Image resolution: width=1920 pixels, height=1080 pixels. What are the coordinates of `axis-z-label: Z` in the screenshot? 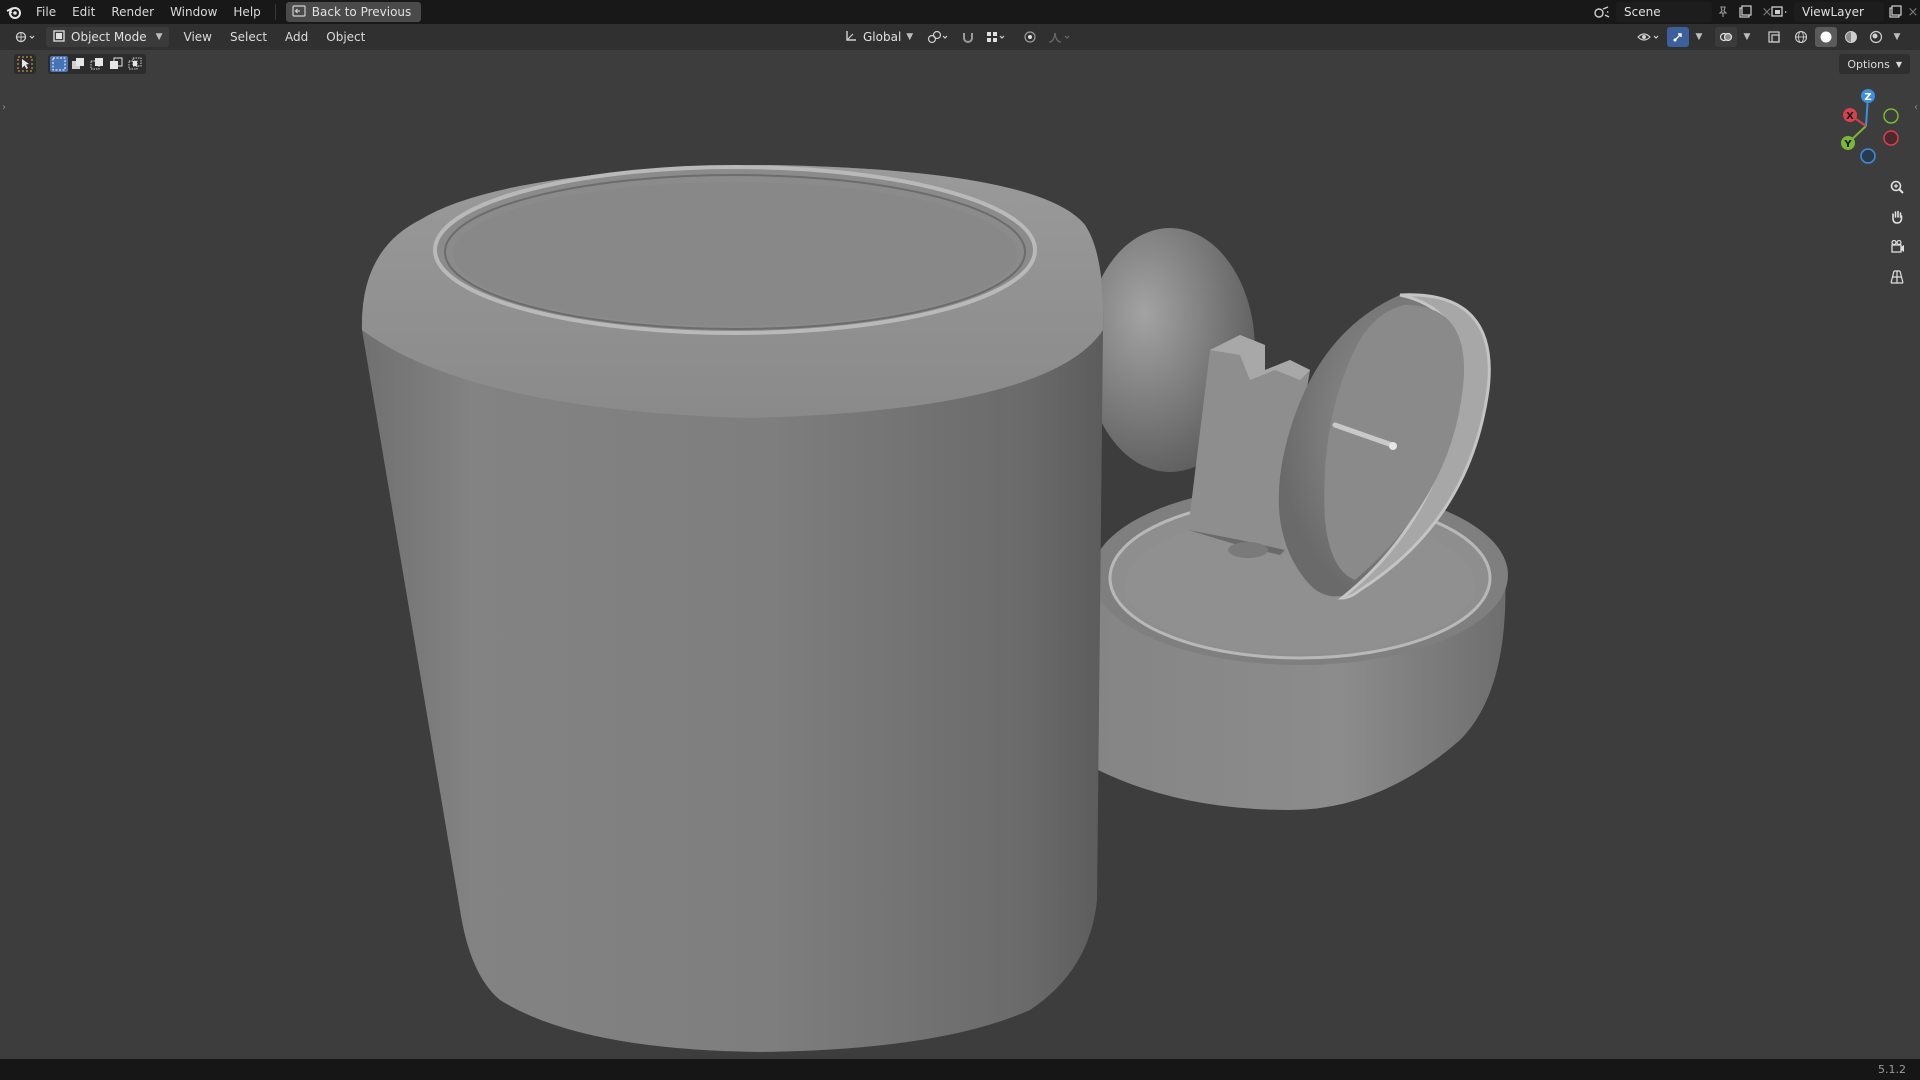 It's located at (1867, 97).